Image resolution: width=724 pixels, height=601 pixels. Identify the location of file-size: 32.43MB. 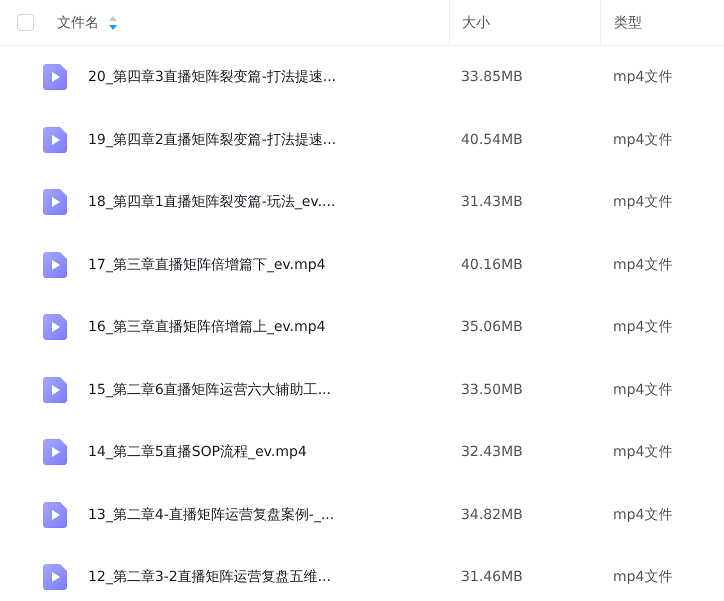
(492, 452).